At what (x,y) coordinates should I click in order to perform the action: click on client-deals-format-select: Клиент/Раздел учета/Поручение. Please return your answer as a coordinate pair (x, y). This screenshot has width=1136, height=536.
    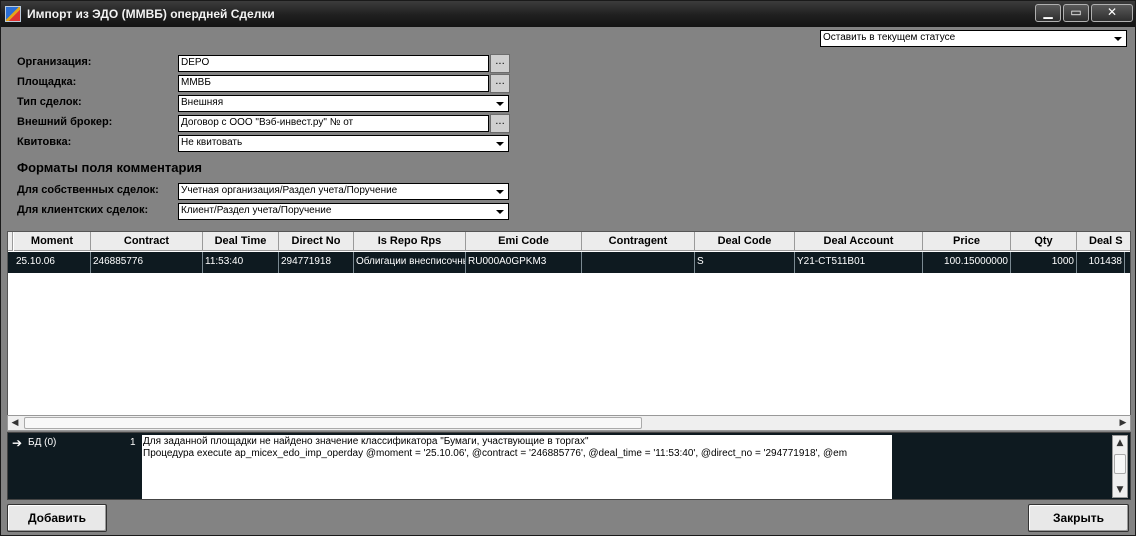
    Looking at the image, I should click on (343, 211).